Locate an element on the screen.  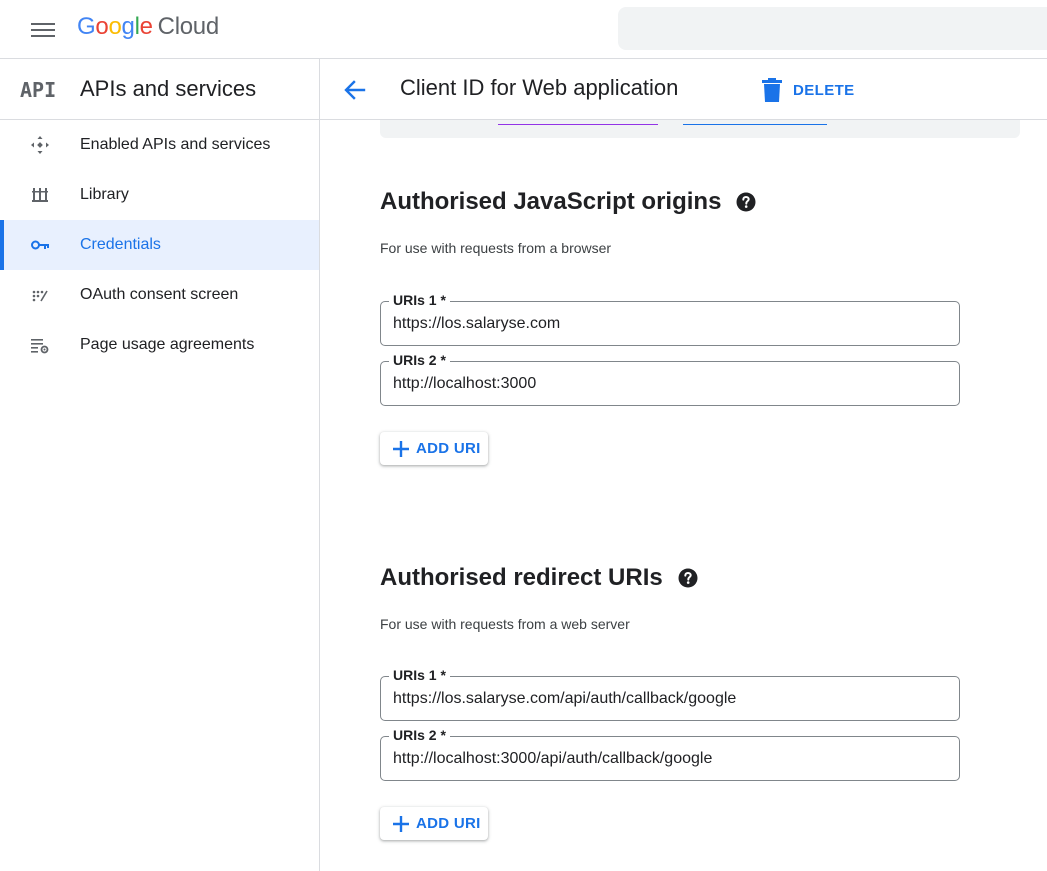
sidebar-item-label: OAuth consent screen is located at coordinates (159, 294).